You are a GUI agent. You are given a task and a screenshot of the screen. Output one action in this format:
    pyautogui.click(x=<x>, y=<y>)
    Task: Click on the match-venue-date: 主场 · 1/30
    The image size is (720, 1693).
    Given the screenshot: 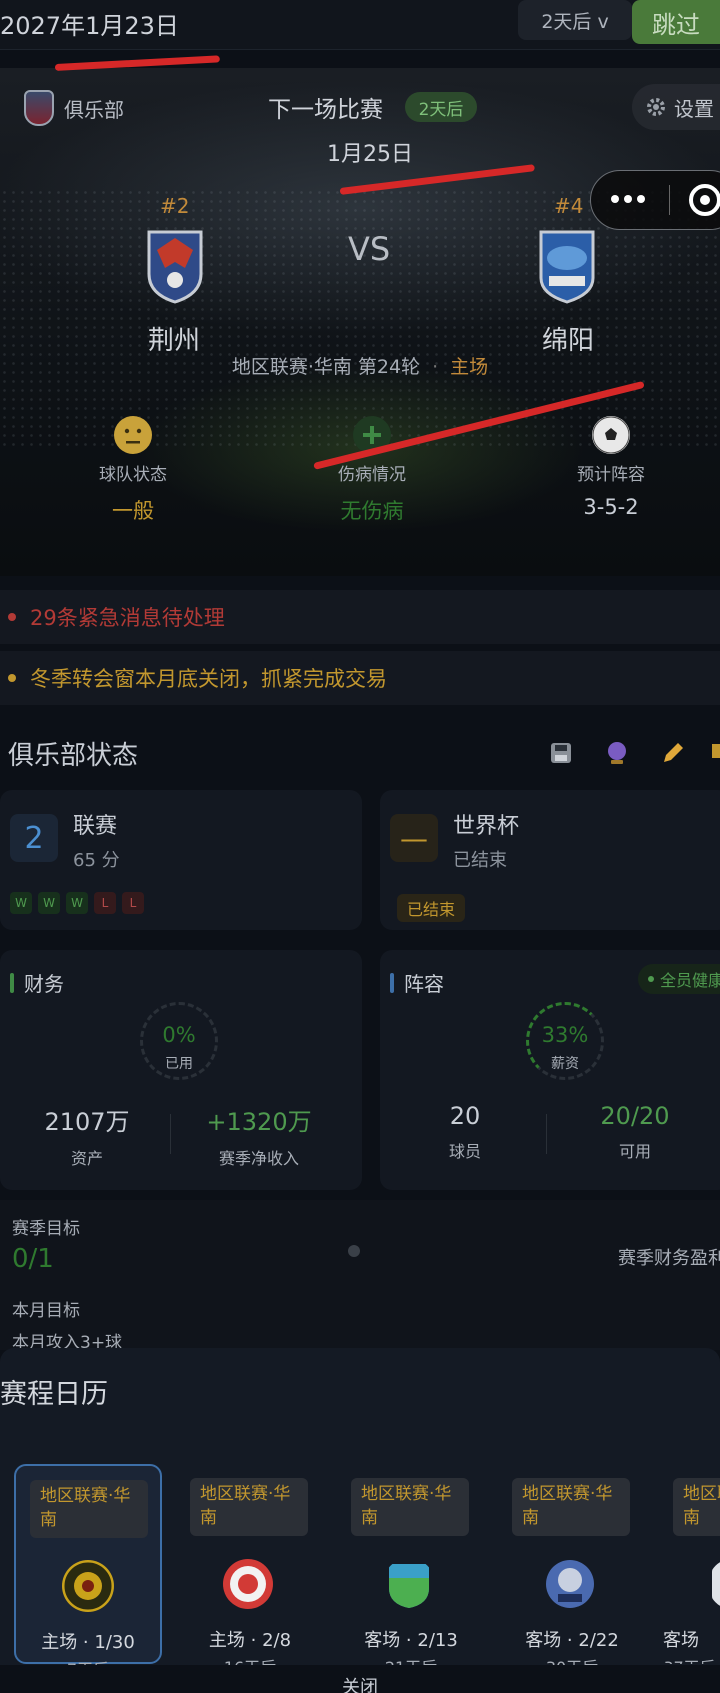 What is the action you would take?
    pyautogui.click(x=88, y=1642)
    